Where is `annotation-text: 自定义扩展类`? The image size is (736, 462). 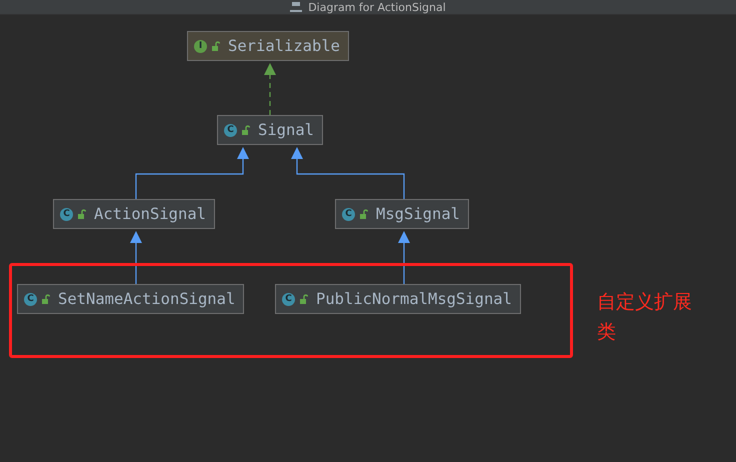 annotation-text: 自定义扩展类 is located at coordinates (645, 317).